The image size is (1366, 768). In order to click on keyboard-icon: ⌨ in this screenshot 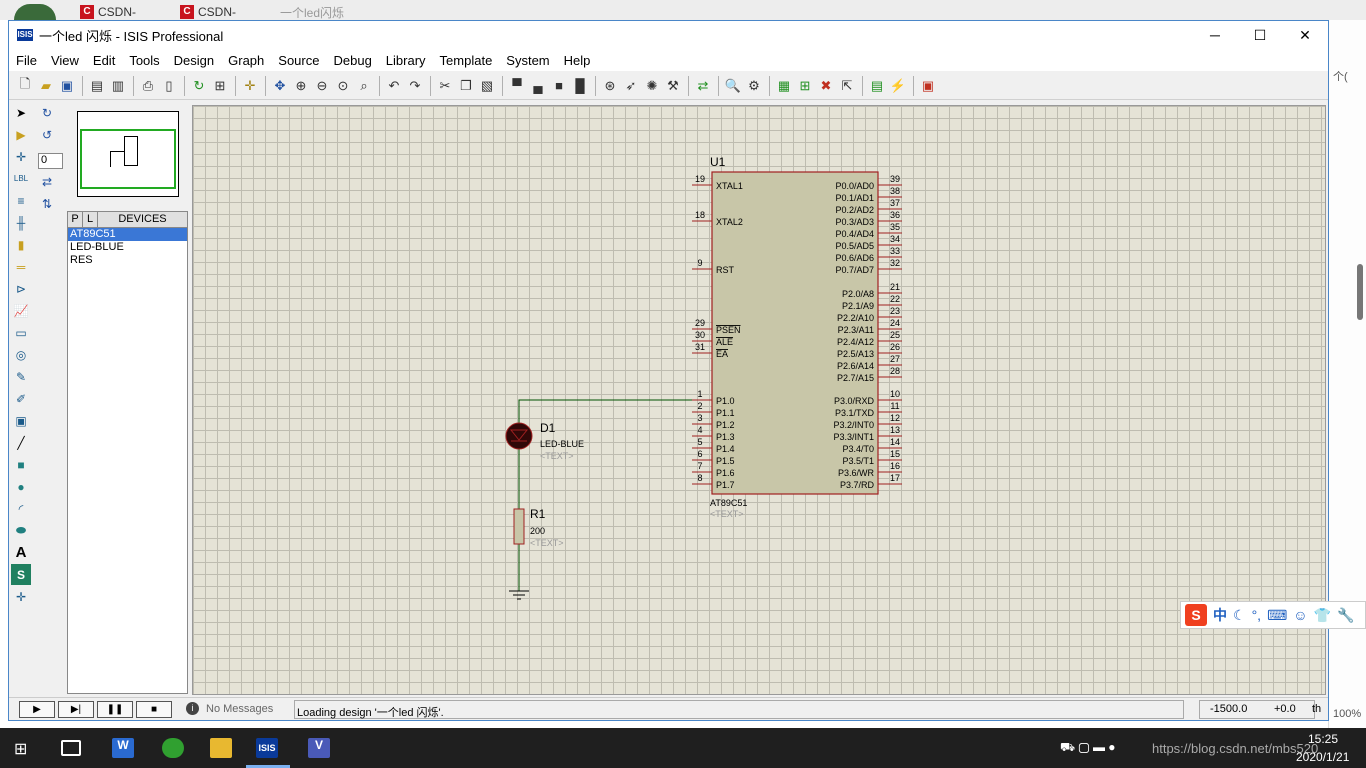, I will do `click(1277, 615)`.